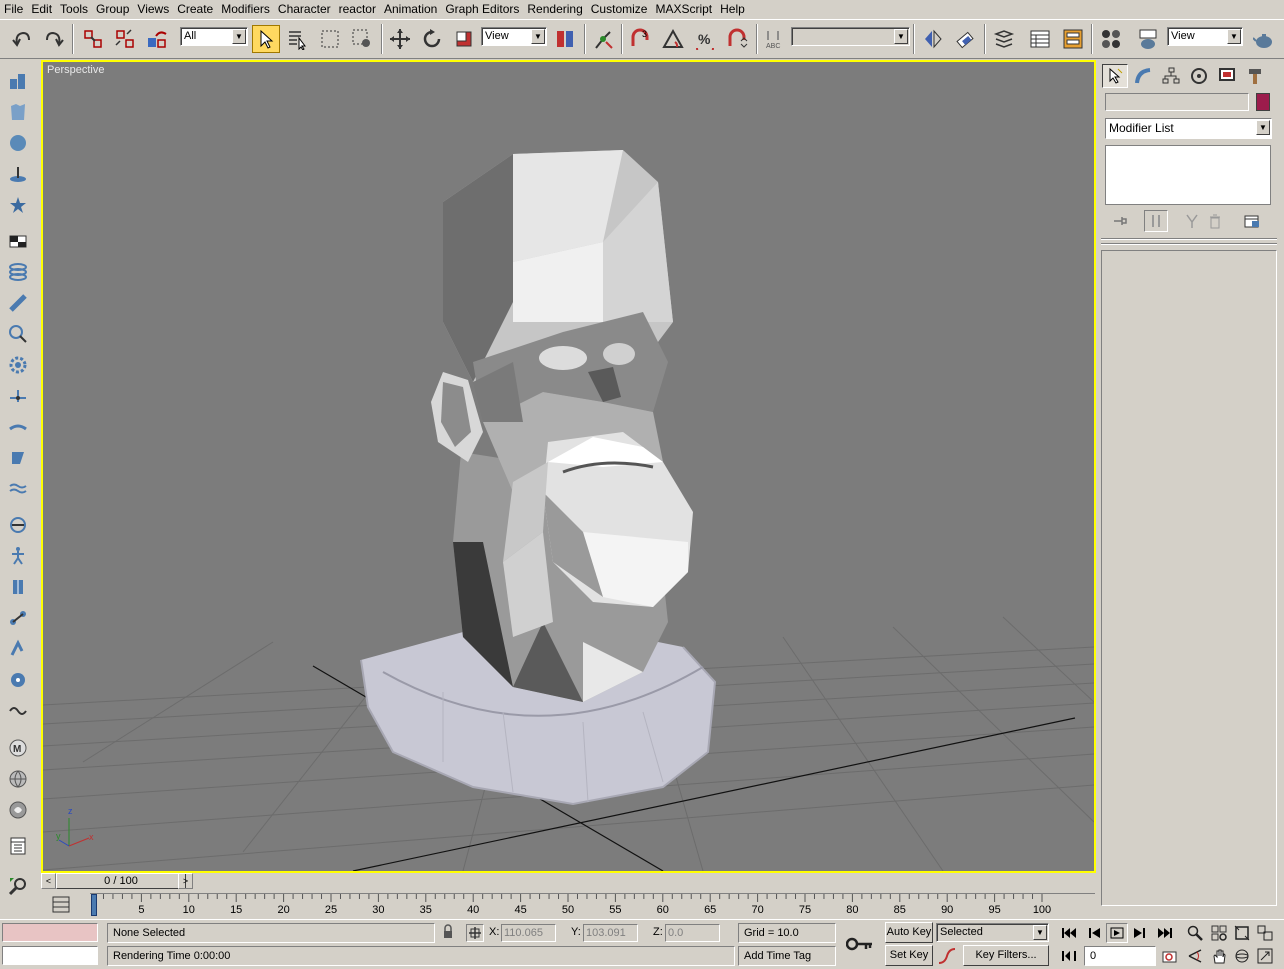 This screenshot has width=1284, height=969. What do you see at coordinates (50, 932) in the screenshot?
I see `maxscript-listener-mini` at bounding box center [50, 932].